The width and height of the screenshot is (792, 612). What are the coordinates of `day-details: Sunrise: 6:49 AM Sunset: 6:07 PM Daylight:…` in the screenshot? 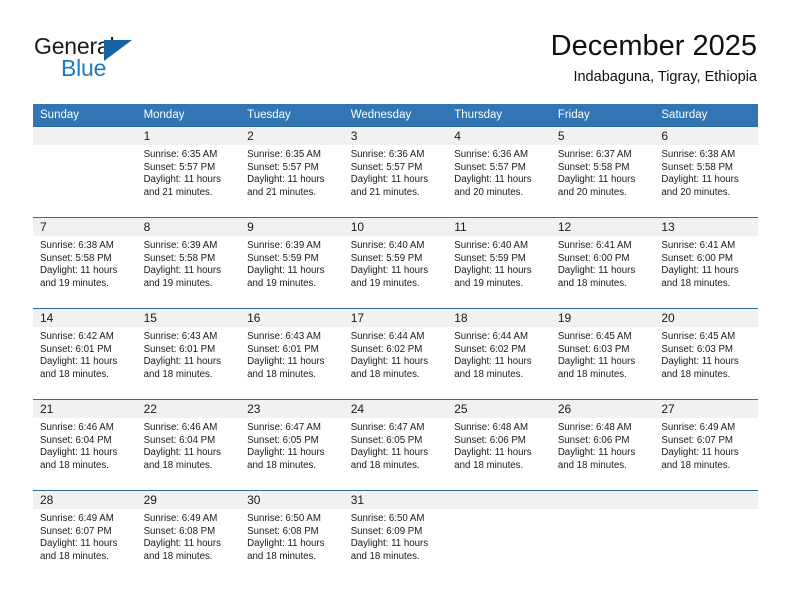 It's located at (706, 445).